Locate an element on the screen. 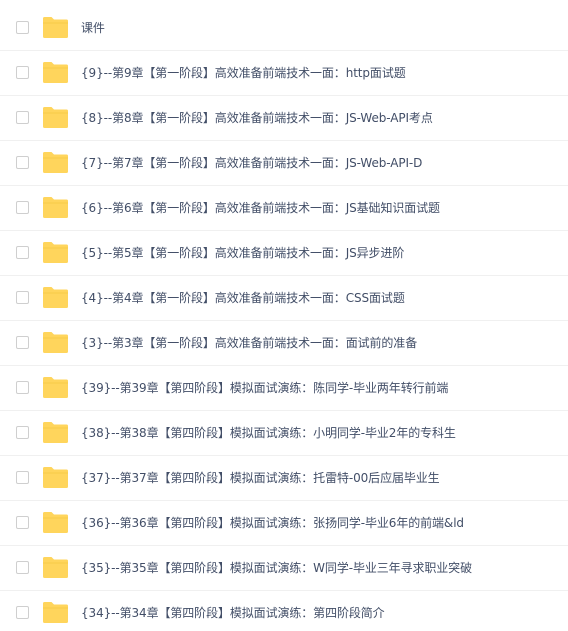  list-item: {4}--第4章【第一阶段】高效准备前端技术一面：CSS面试题 is located at coordinates (284, 298).